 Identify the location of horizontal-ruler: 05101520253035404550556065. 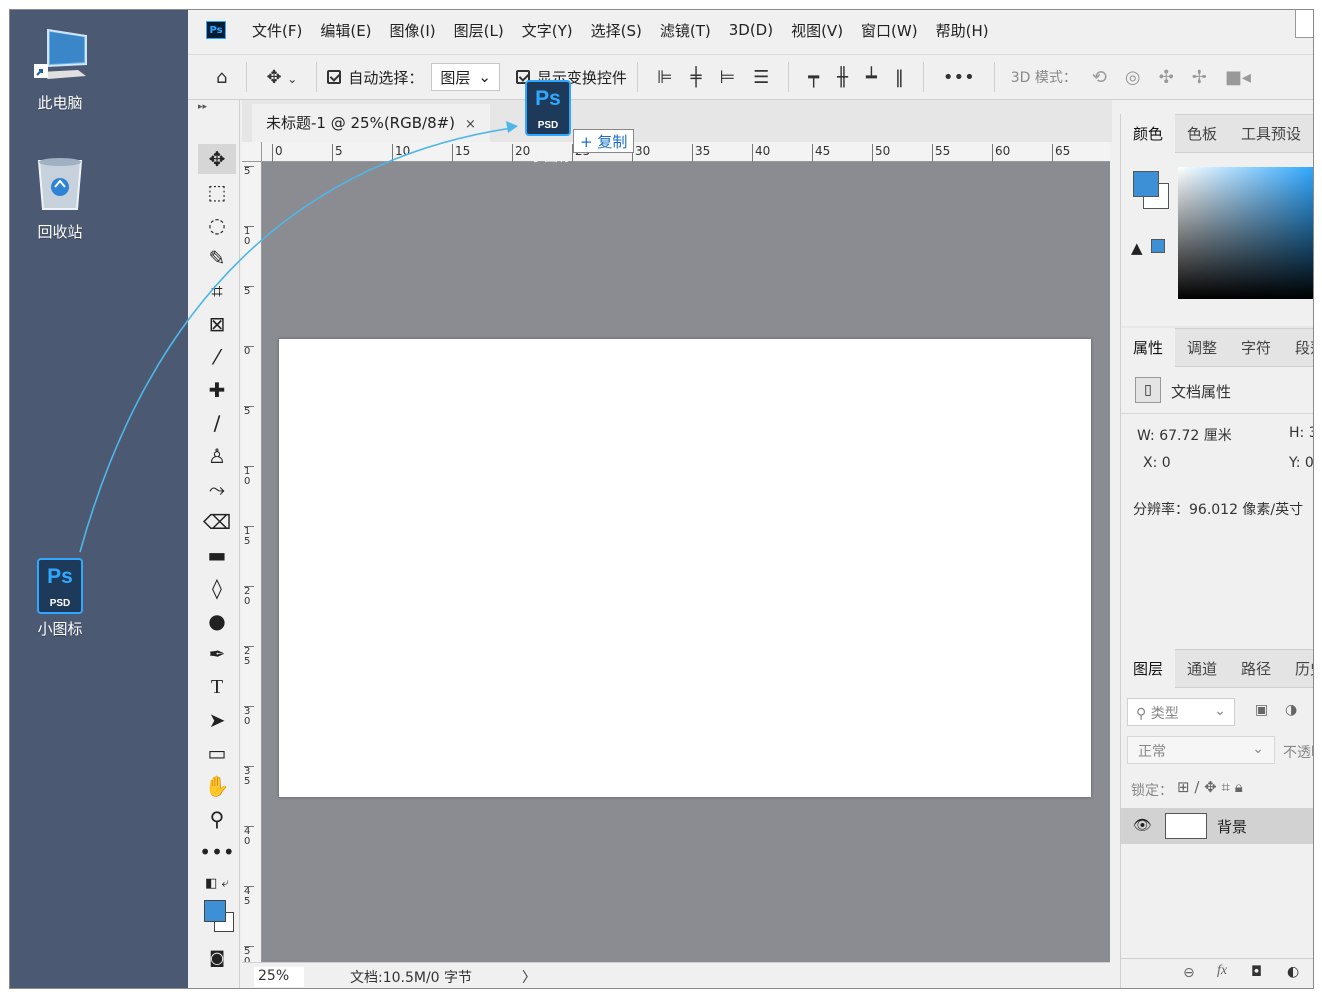
(686, 152).